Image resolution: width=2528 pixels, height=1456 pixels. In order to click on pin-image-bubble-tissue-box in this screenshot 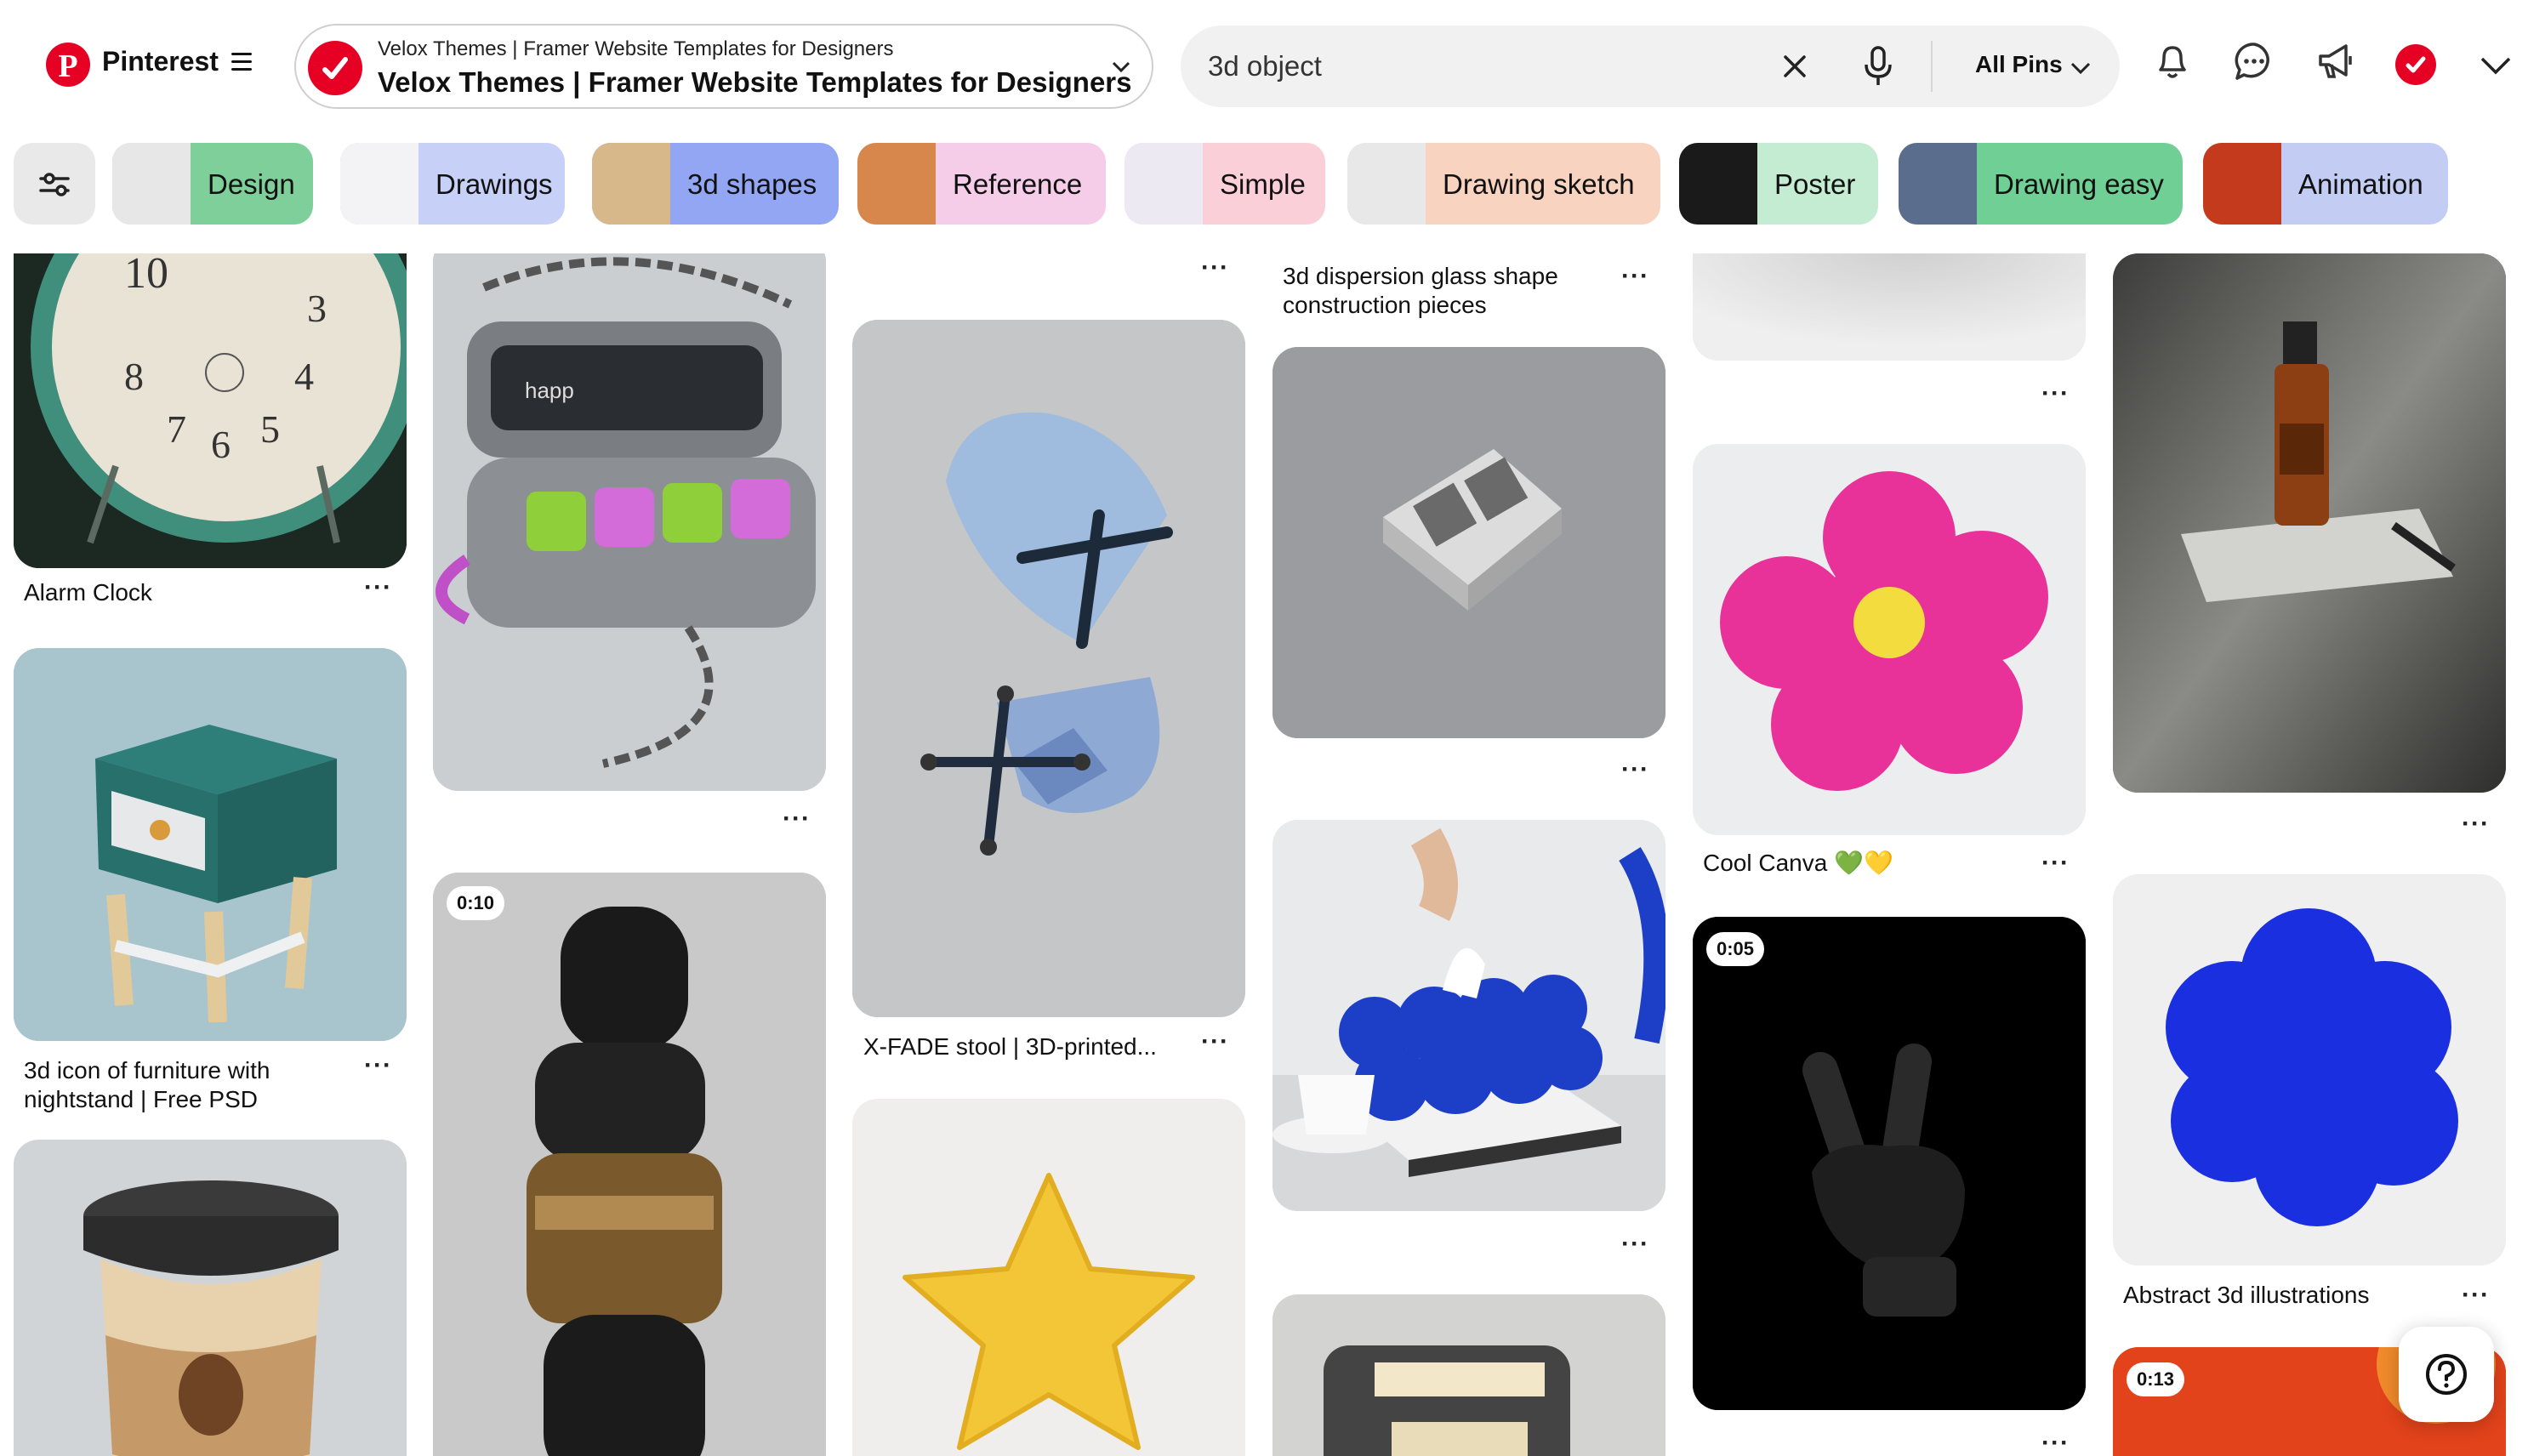, I will do `click(1469, 1015)`.